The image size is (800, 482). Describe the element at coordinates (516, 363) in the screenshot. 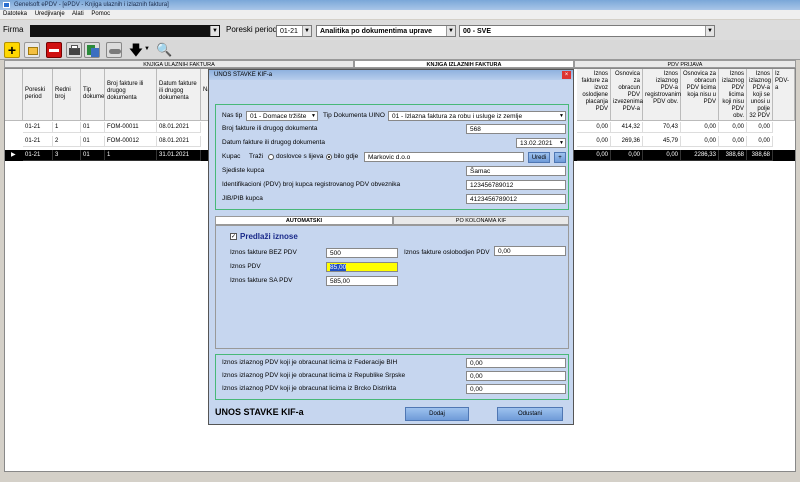

I see `fbih-input: 0,00` at that location.